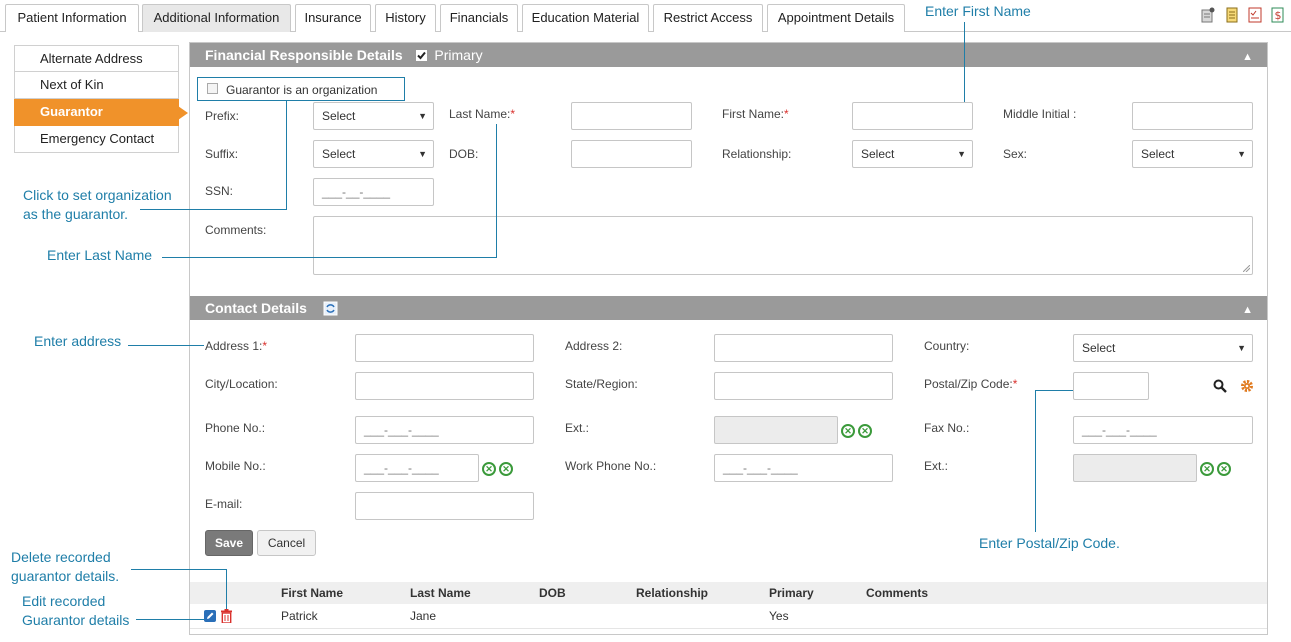  I want to click on address2-input, so click(803, 348).